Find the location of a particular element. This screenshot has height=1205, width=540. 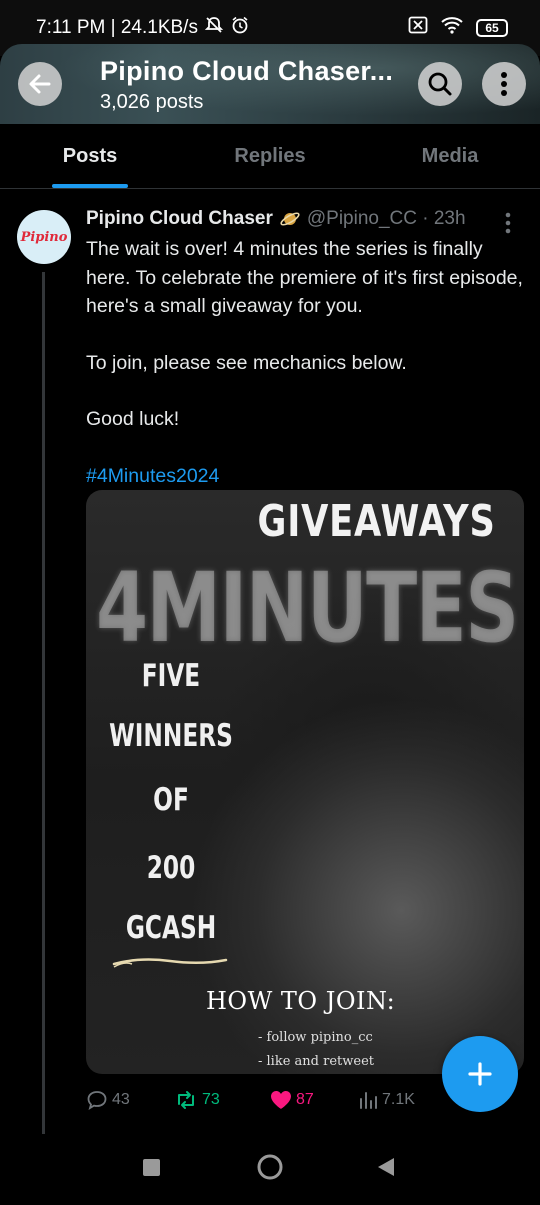

avatar-logo-text: Pipino is located at coordinates (44, 237).